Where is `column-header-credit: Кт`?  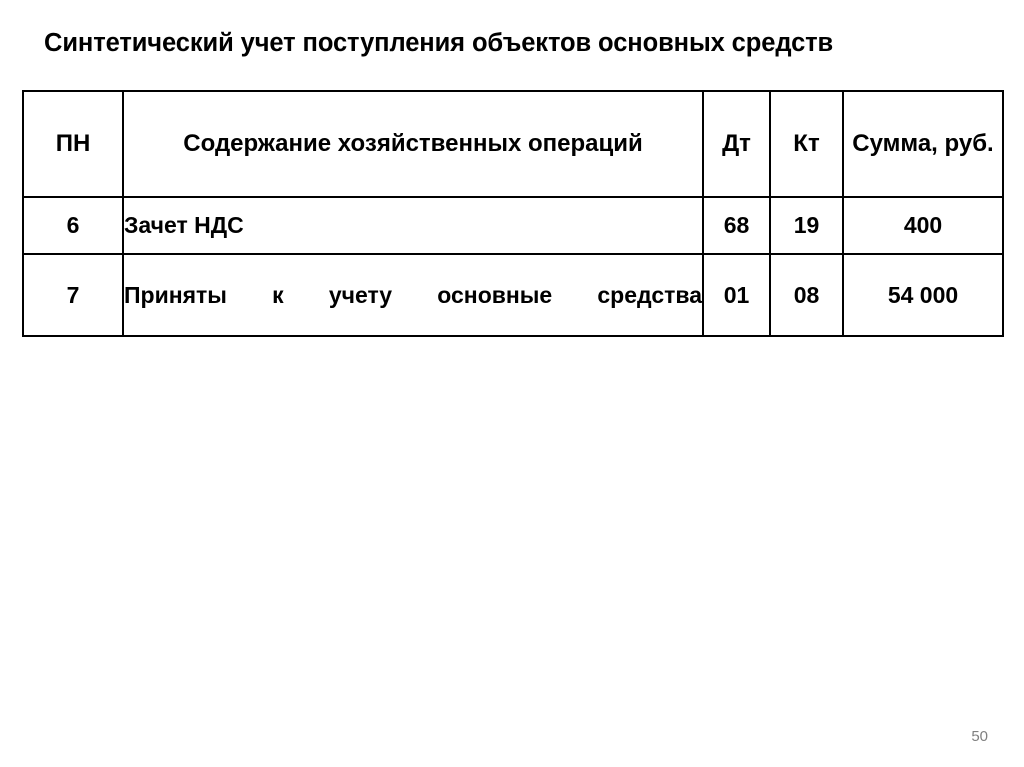 column-header-credit: Кт is located at coordinates (806, 144).